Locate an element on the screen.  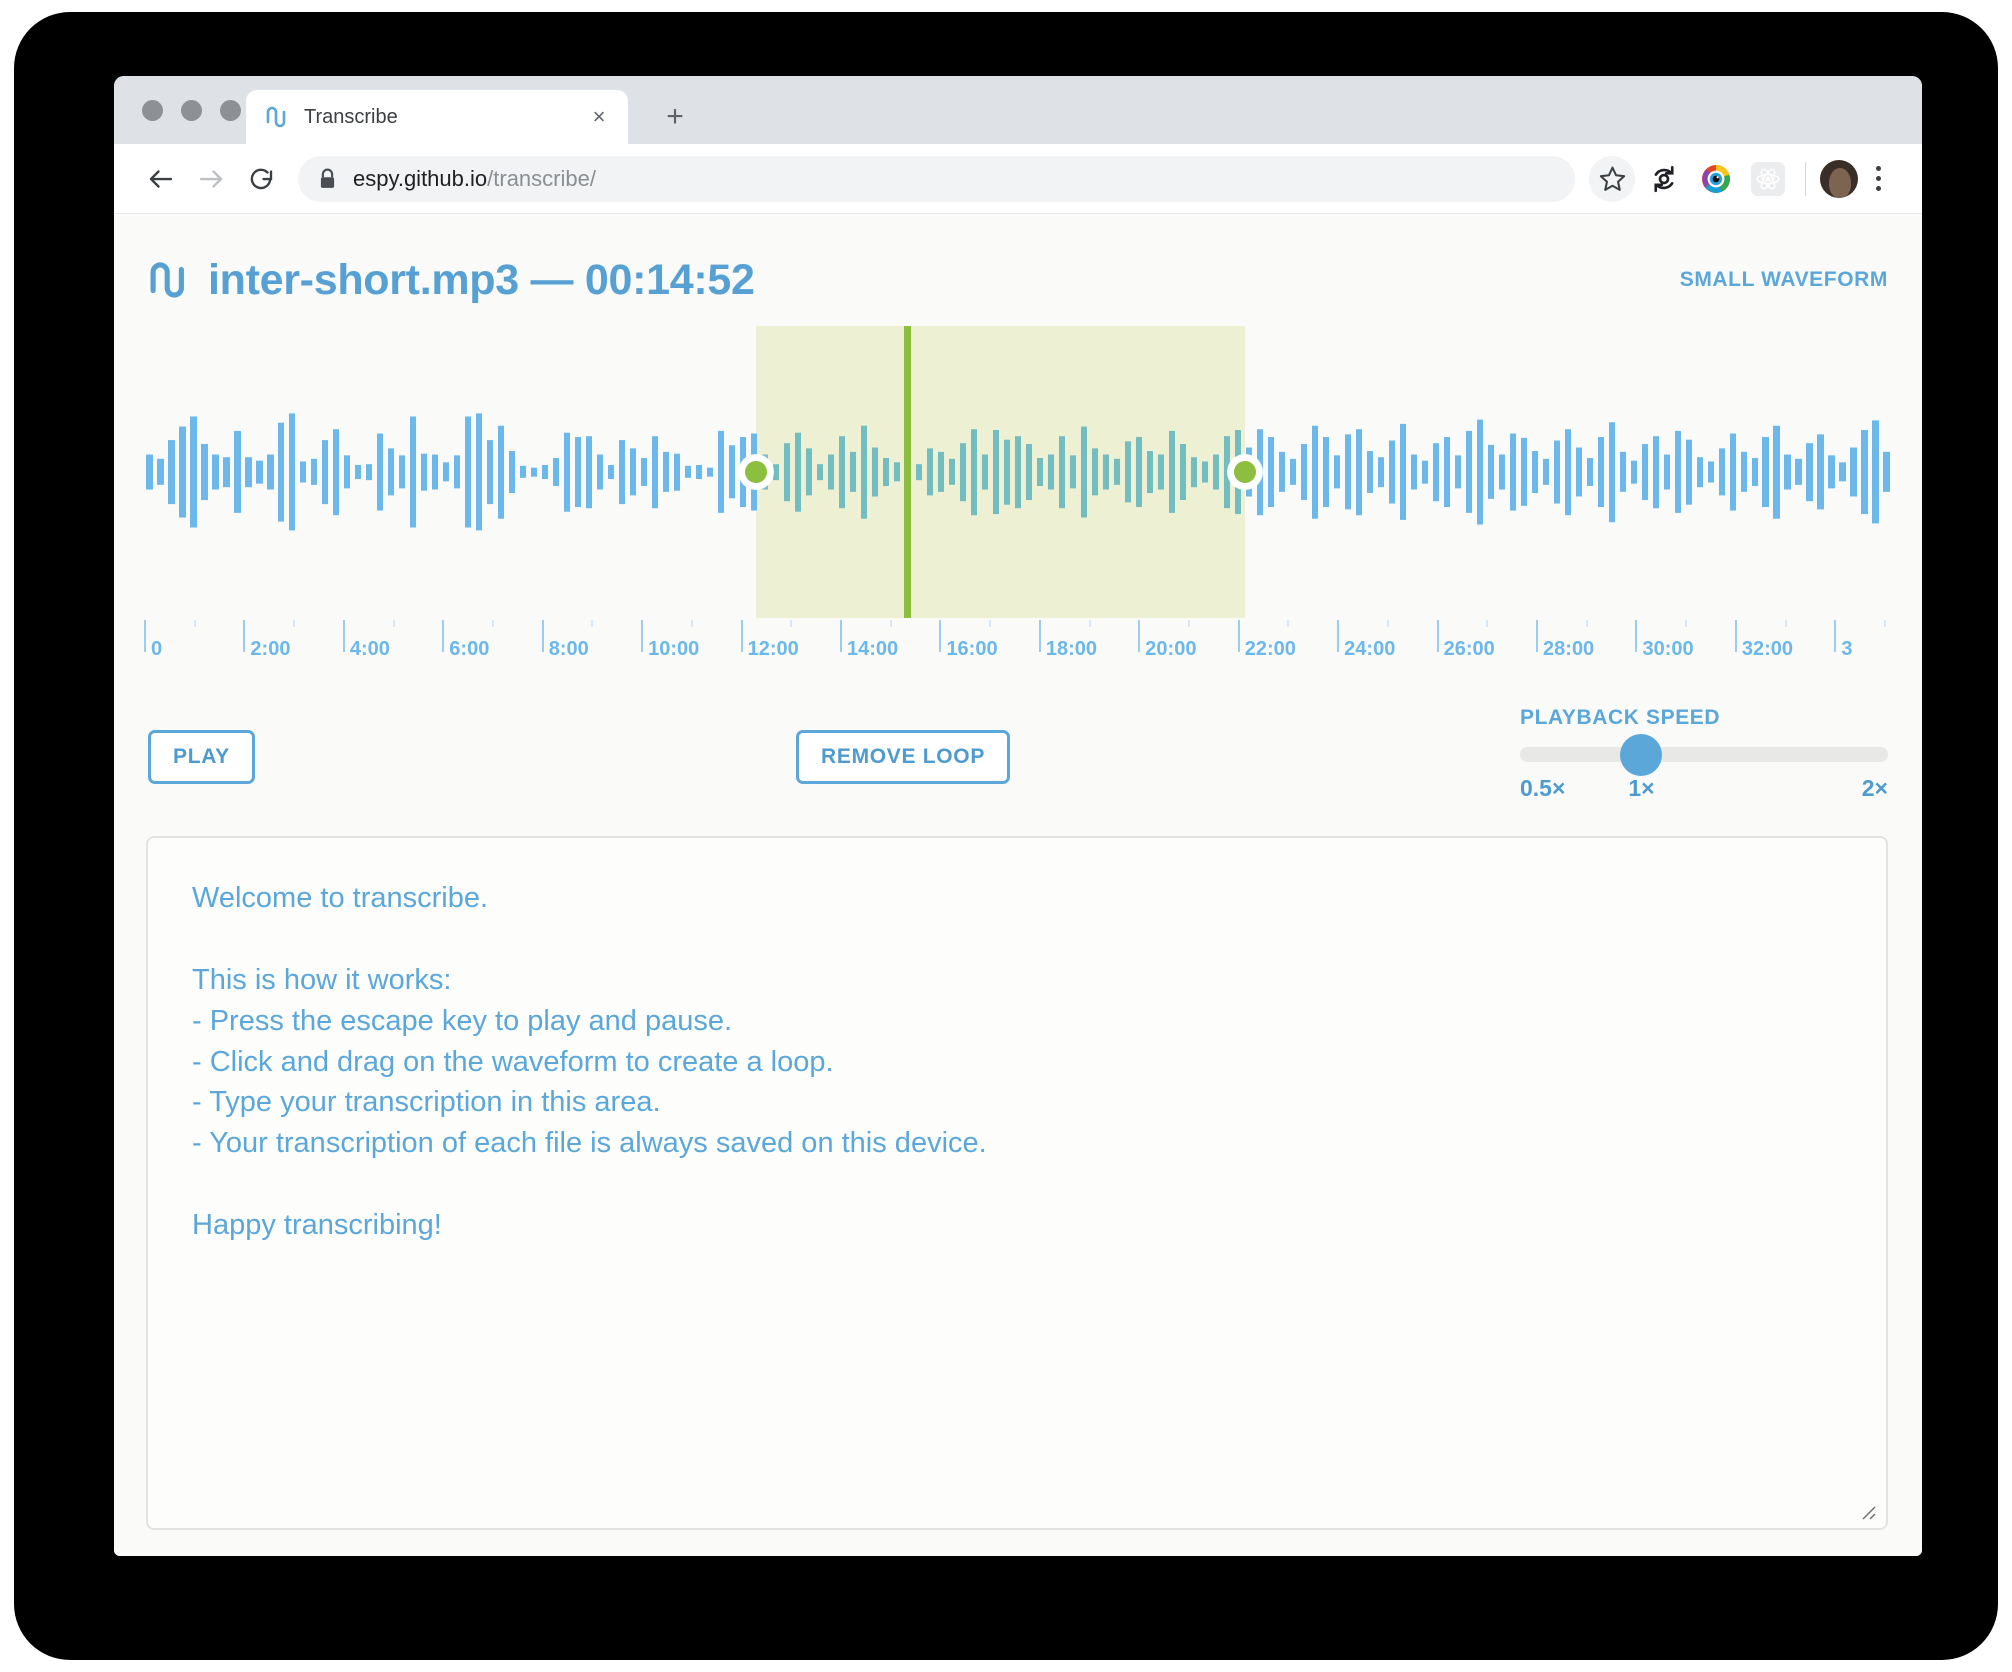
url-path: /transcribe/ is located at coordinates (541, 178).